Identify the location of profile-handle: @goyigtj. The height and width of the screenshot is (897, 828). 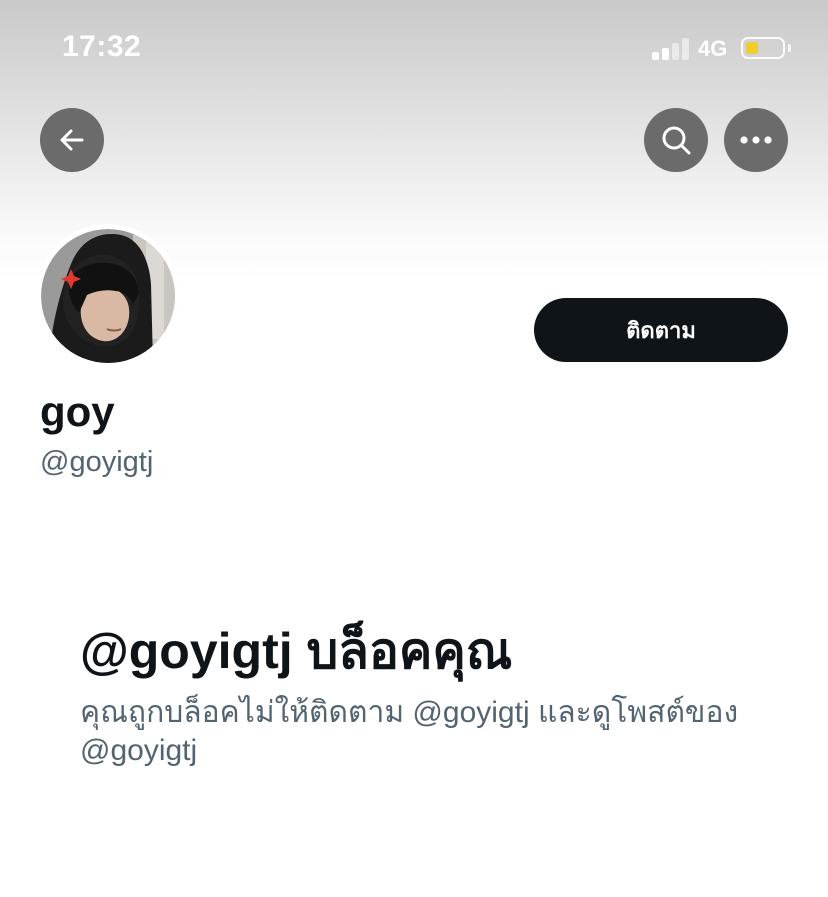
(97, 462).